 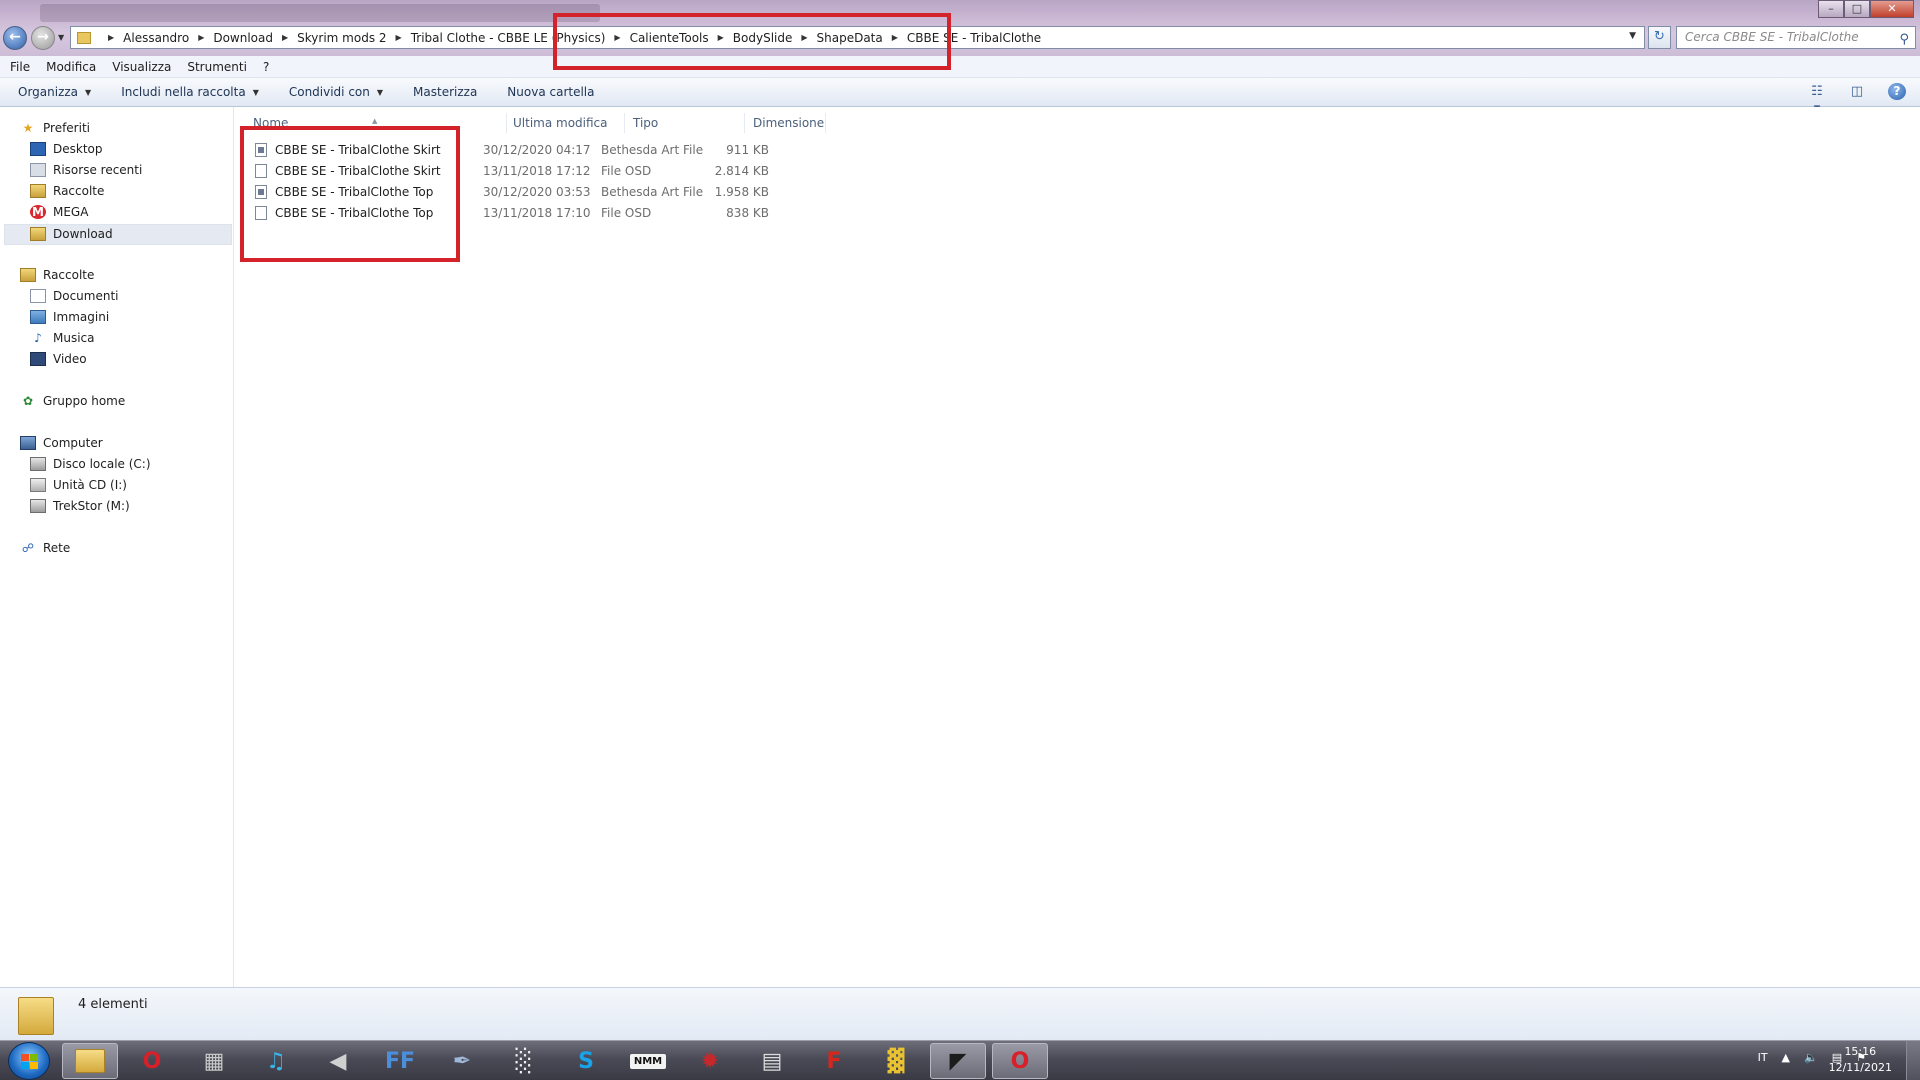 I want to click on taskbar-audio-app-button: ◀, so click(x=338, y=1061).